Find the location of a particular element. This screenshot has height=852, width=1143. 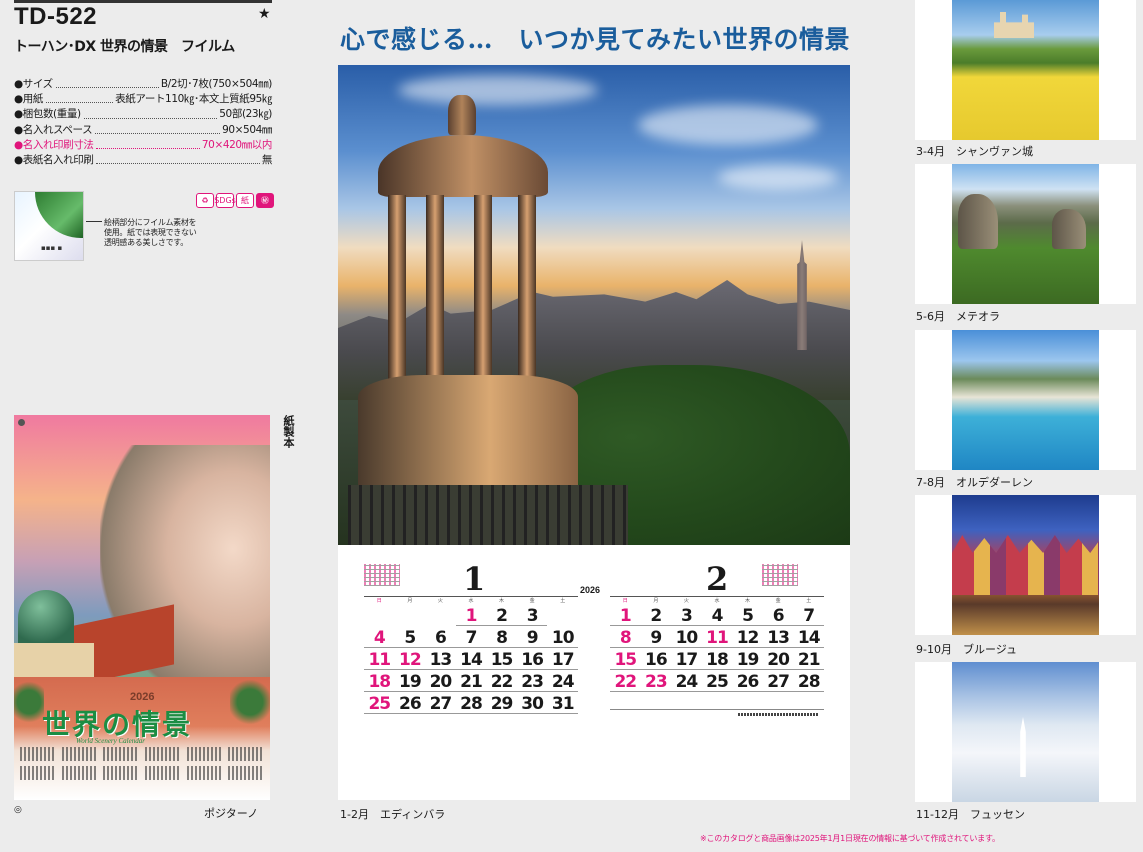

headline: 心で感じる… いつか見てみたい世界の情景 is located at coordinates (595, 39).